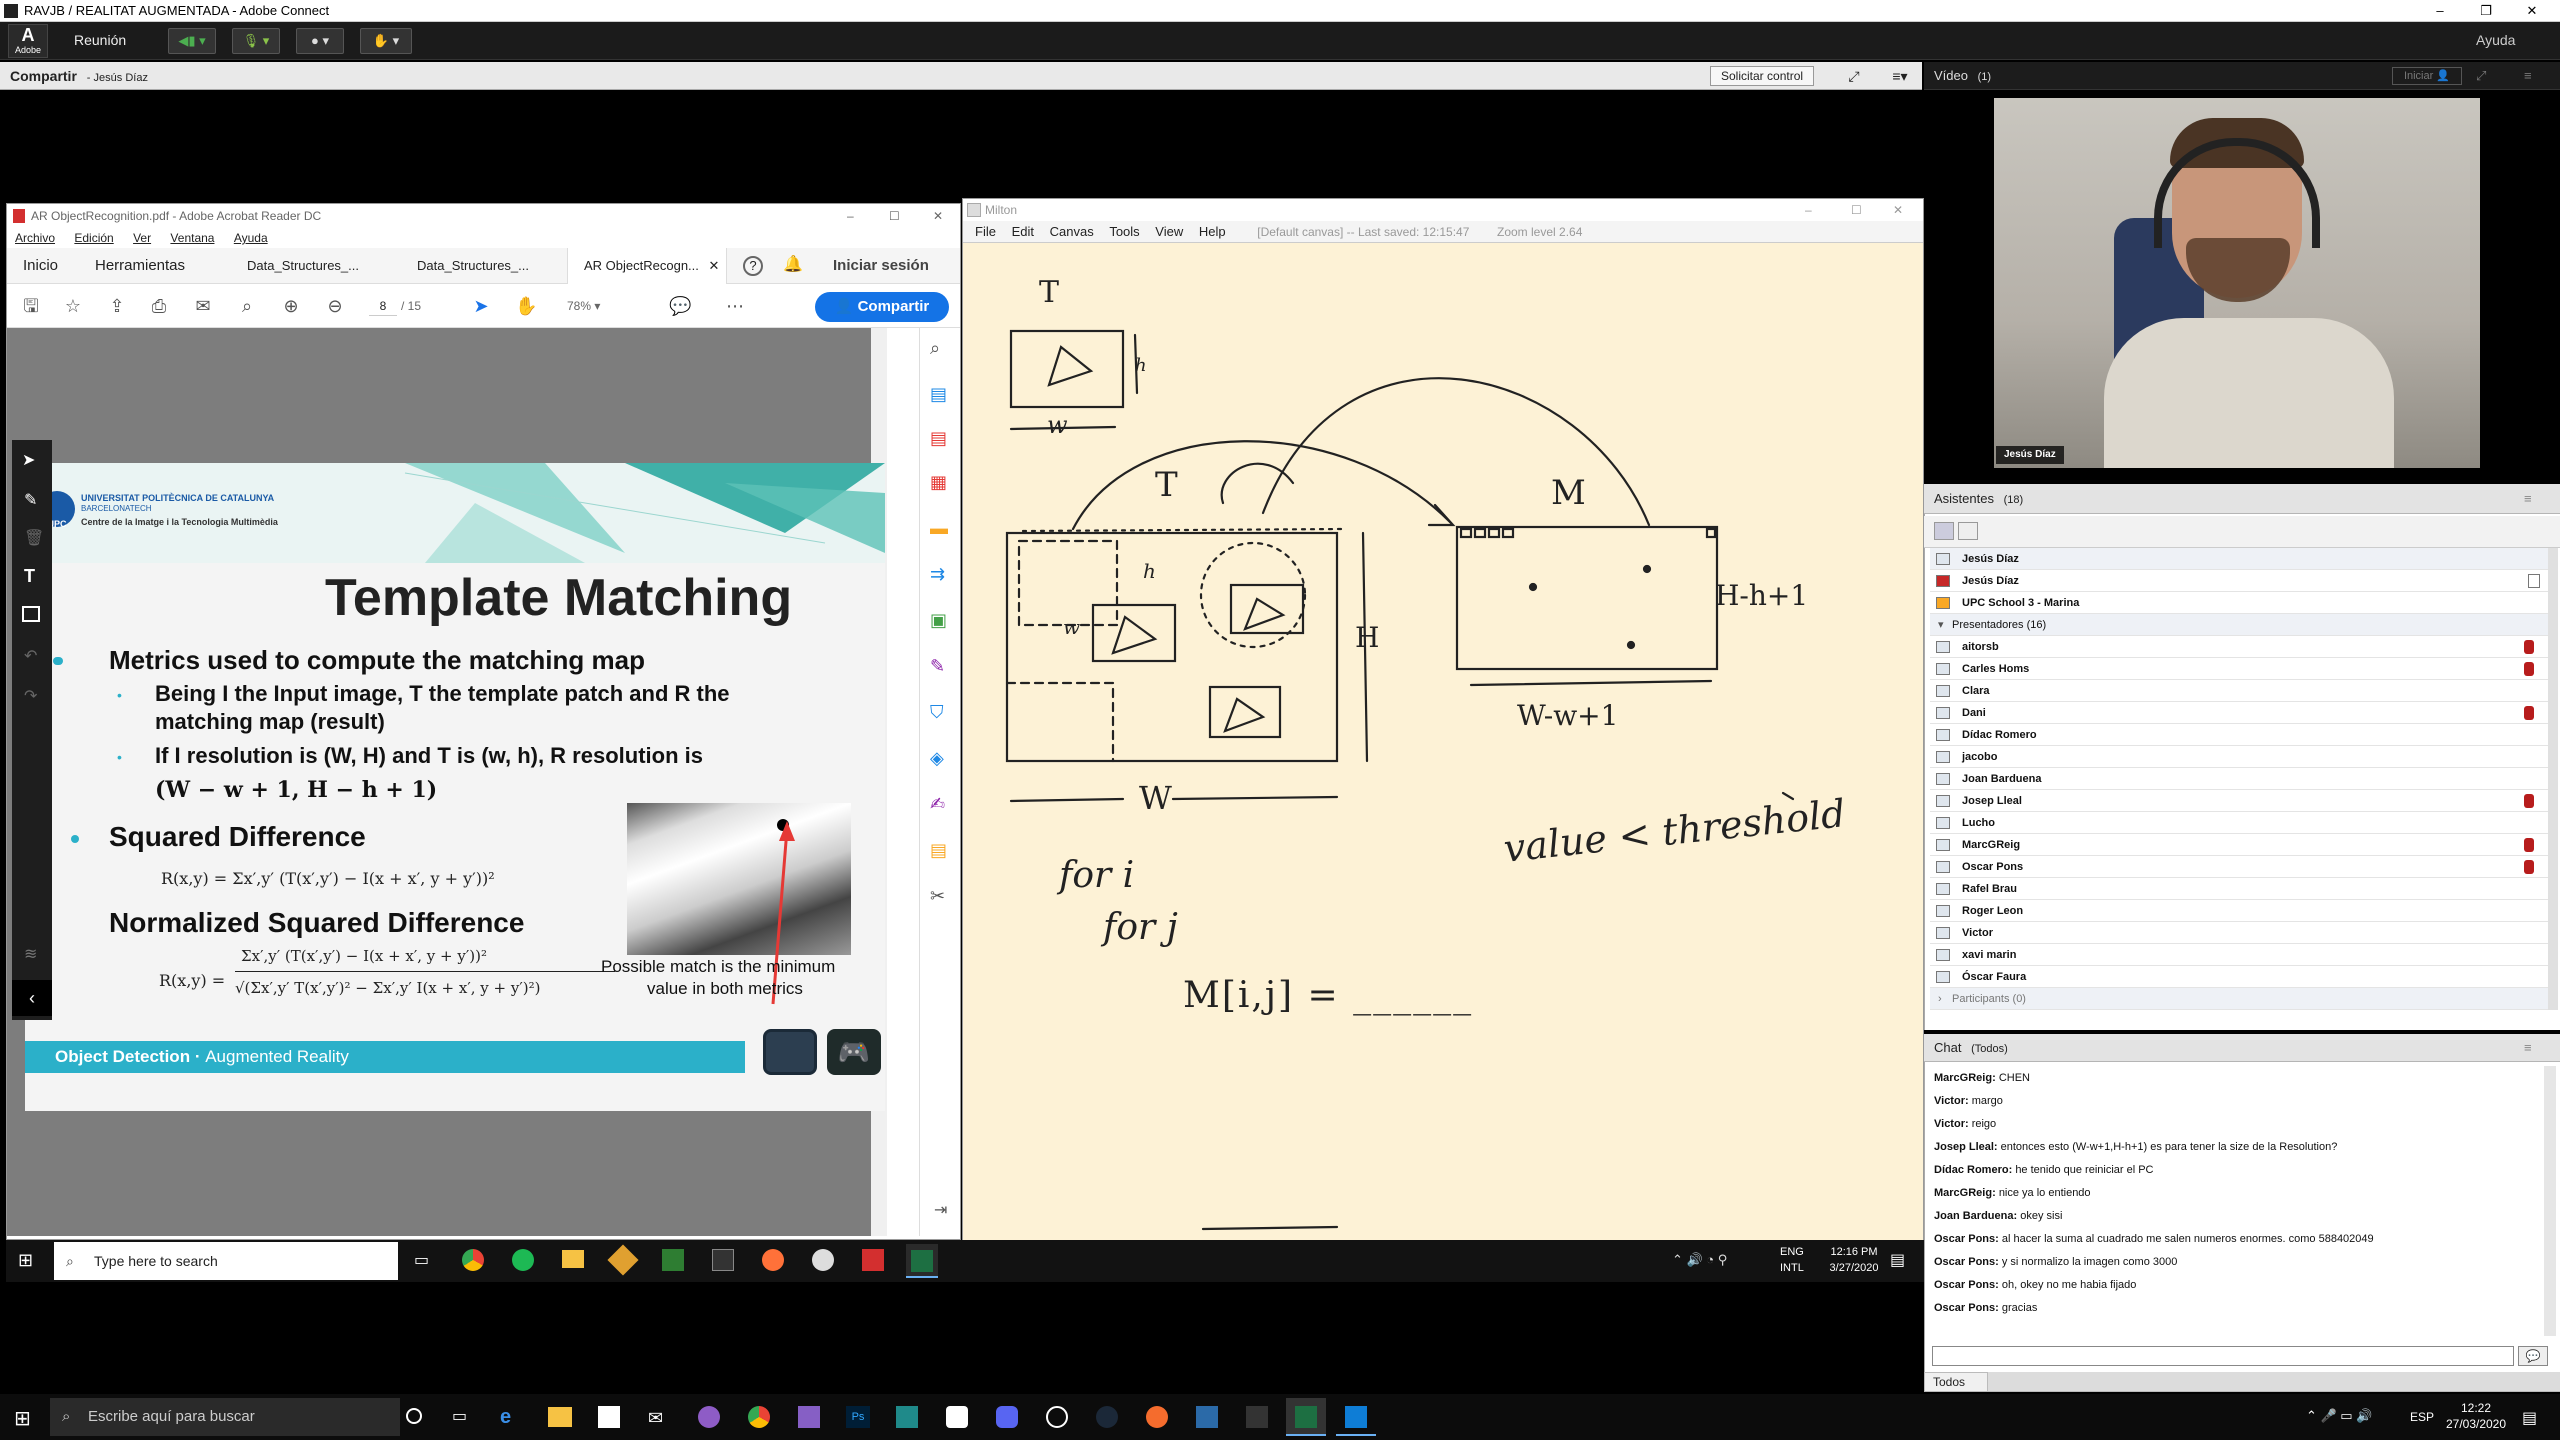  What do you see at coordinates (2486, 11) in the screenshot?
I see `maximize-button: ❐` at bounding box center [2486, 11].